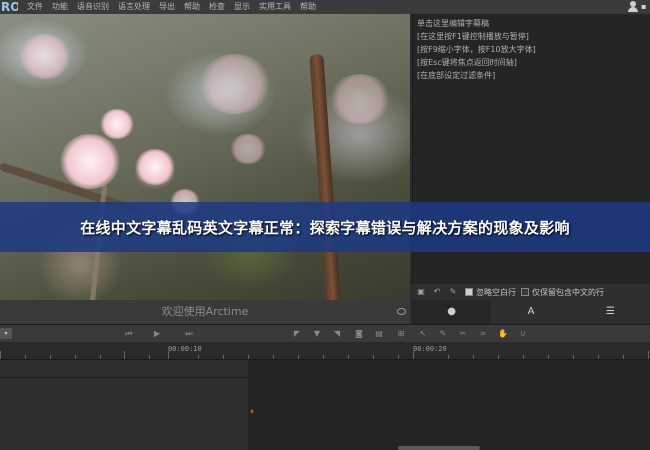 The height and width of the screenshot is (450, 650). I want to click on skip-blank-label: 忽略空白行, so click(496, 292).